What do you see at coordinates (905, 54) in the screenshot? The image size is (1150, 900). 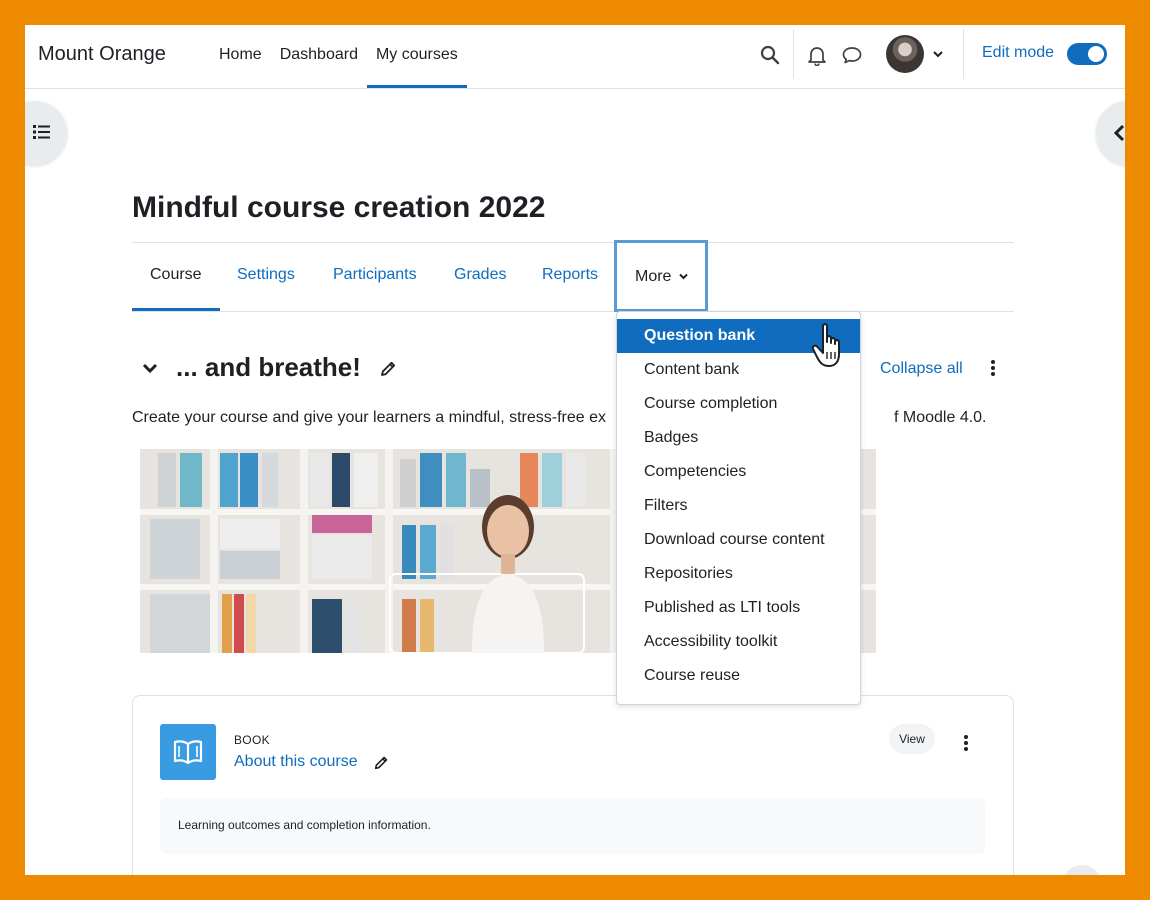 I see `avatar` at bounding box center [905, 54].